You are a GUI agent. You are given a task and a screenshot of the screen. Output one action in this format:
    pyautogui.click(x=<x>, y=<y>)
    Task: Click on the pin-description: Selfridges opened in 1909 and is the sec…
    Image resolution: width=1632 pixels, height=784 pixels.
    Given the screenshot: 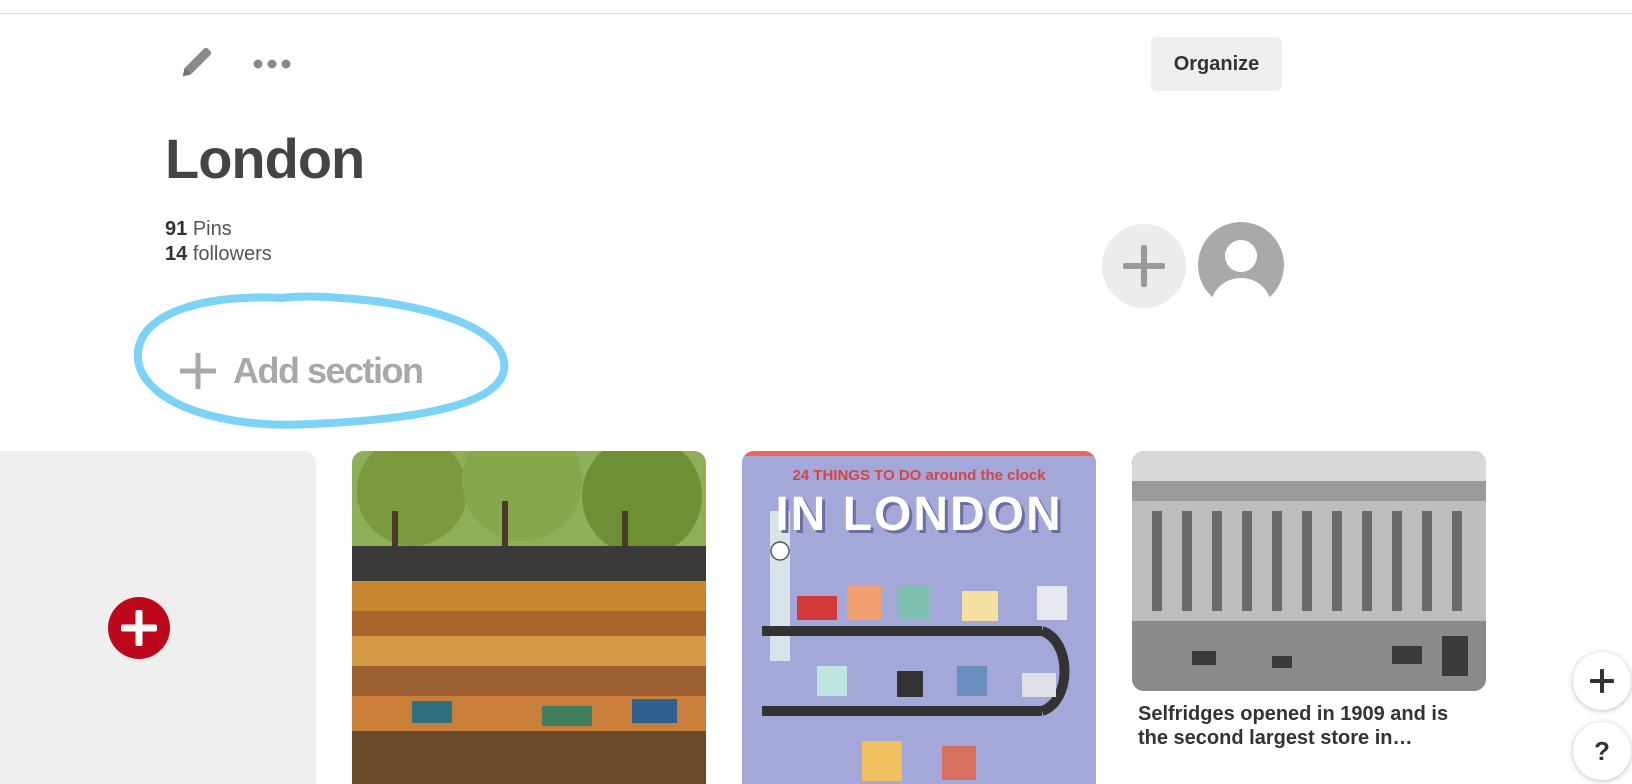 What is the action you would take?
    pyautogui.click(x=1293, y=726)
    